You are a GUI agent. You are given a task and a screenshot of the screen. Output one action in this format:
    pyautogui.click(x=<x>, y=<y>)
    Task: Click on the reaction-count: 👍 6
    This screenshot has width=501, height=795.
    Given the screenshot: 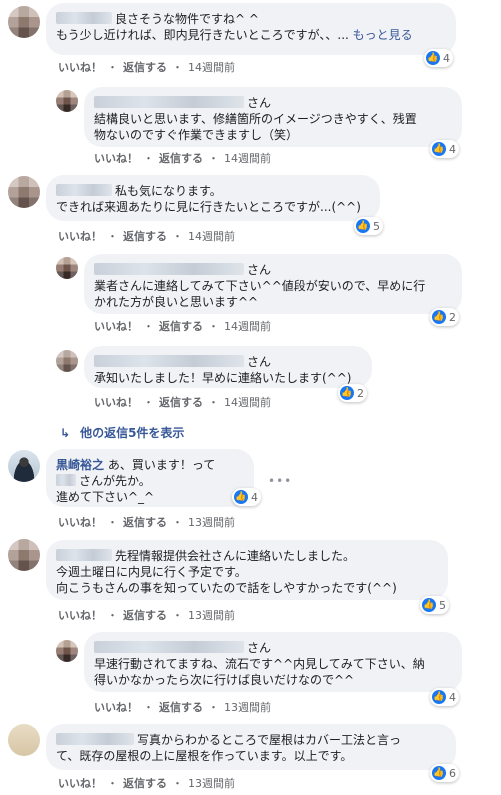 What is the action you would take?
    pyautogui.click(x=444, y=773)
    